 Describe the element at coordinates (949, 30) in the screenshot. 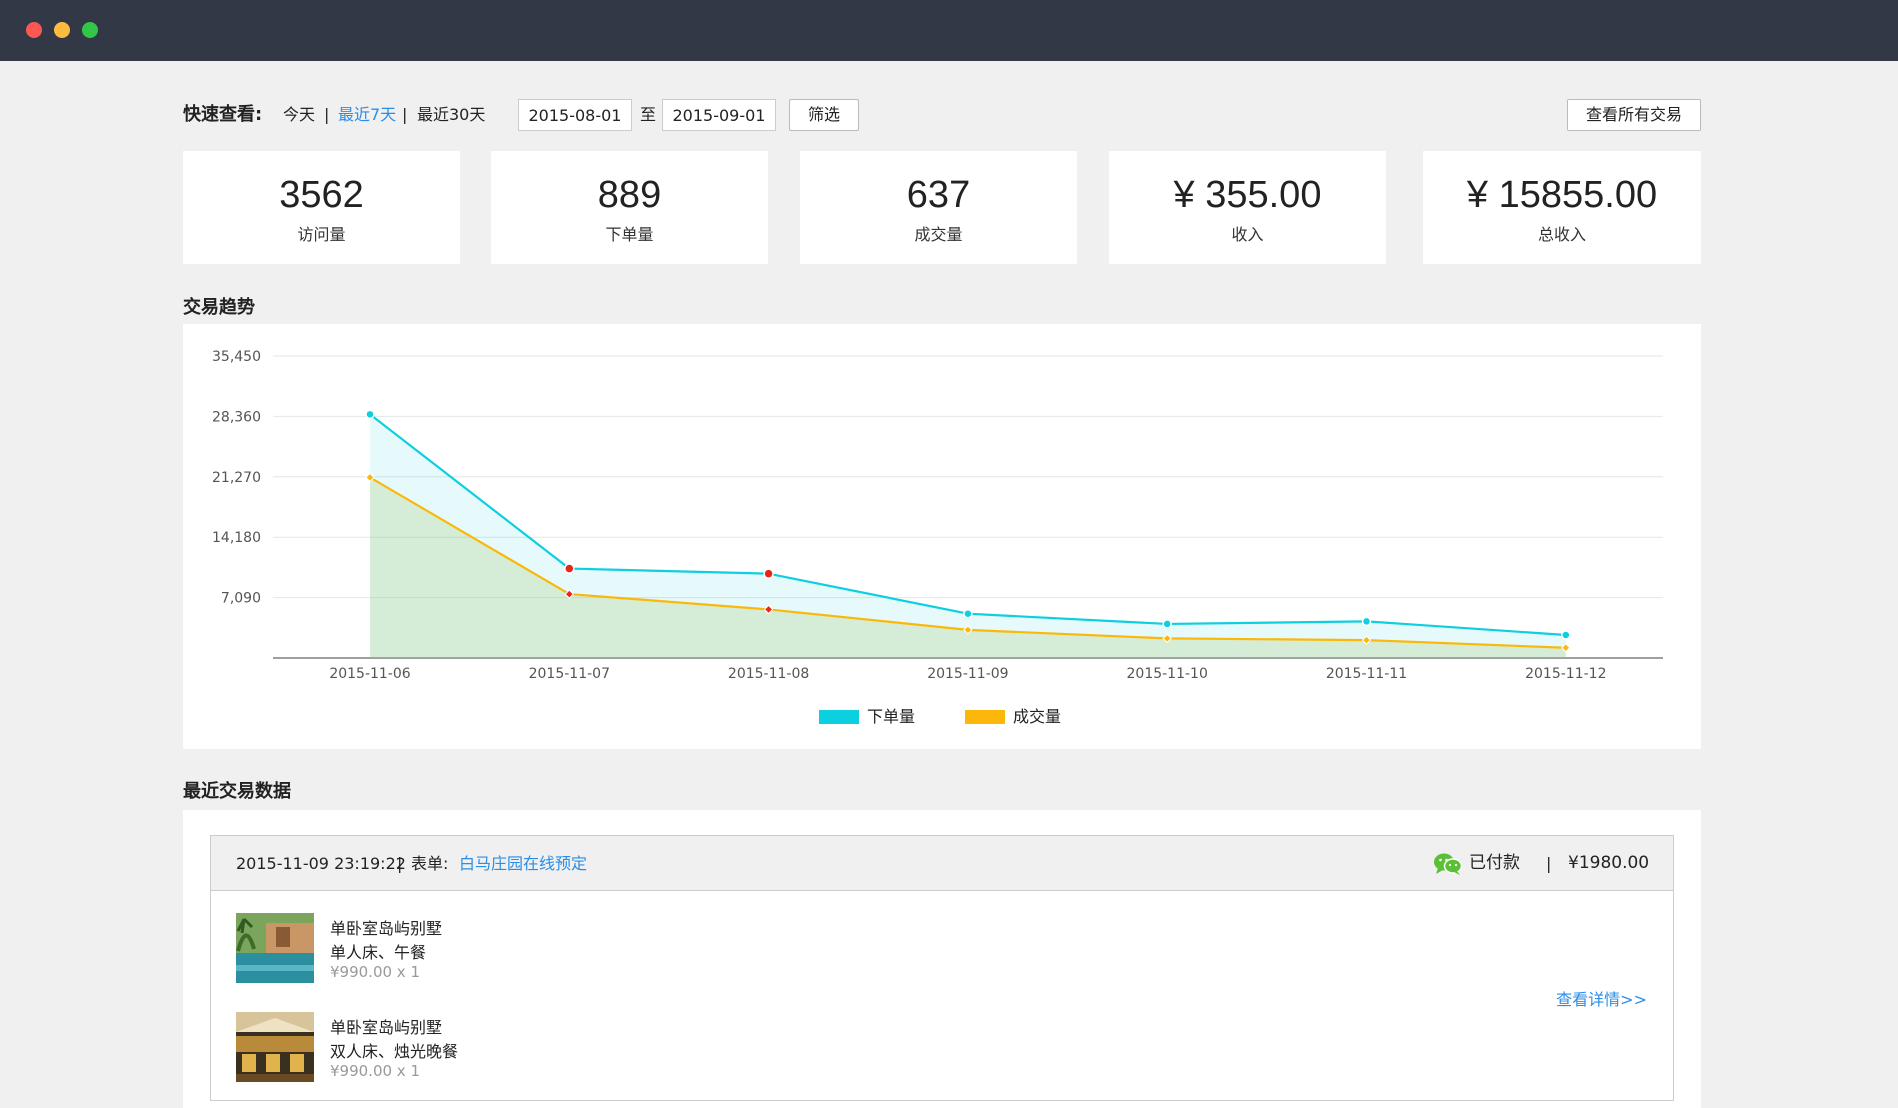

I see `window-titlebar` at that location.